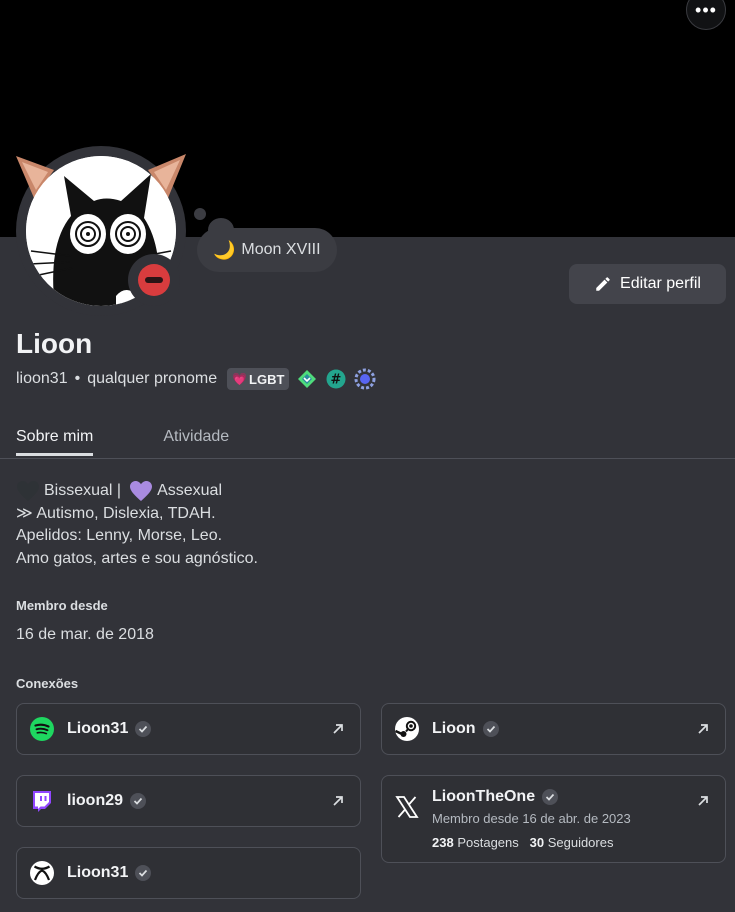 Image resolution: width=735 pixels, height=912 pixels. Describe the element at coordinates (603, 284) in the screenshot. I see `pencil-icon` at that location.